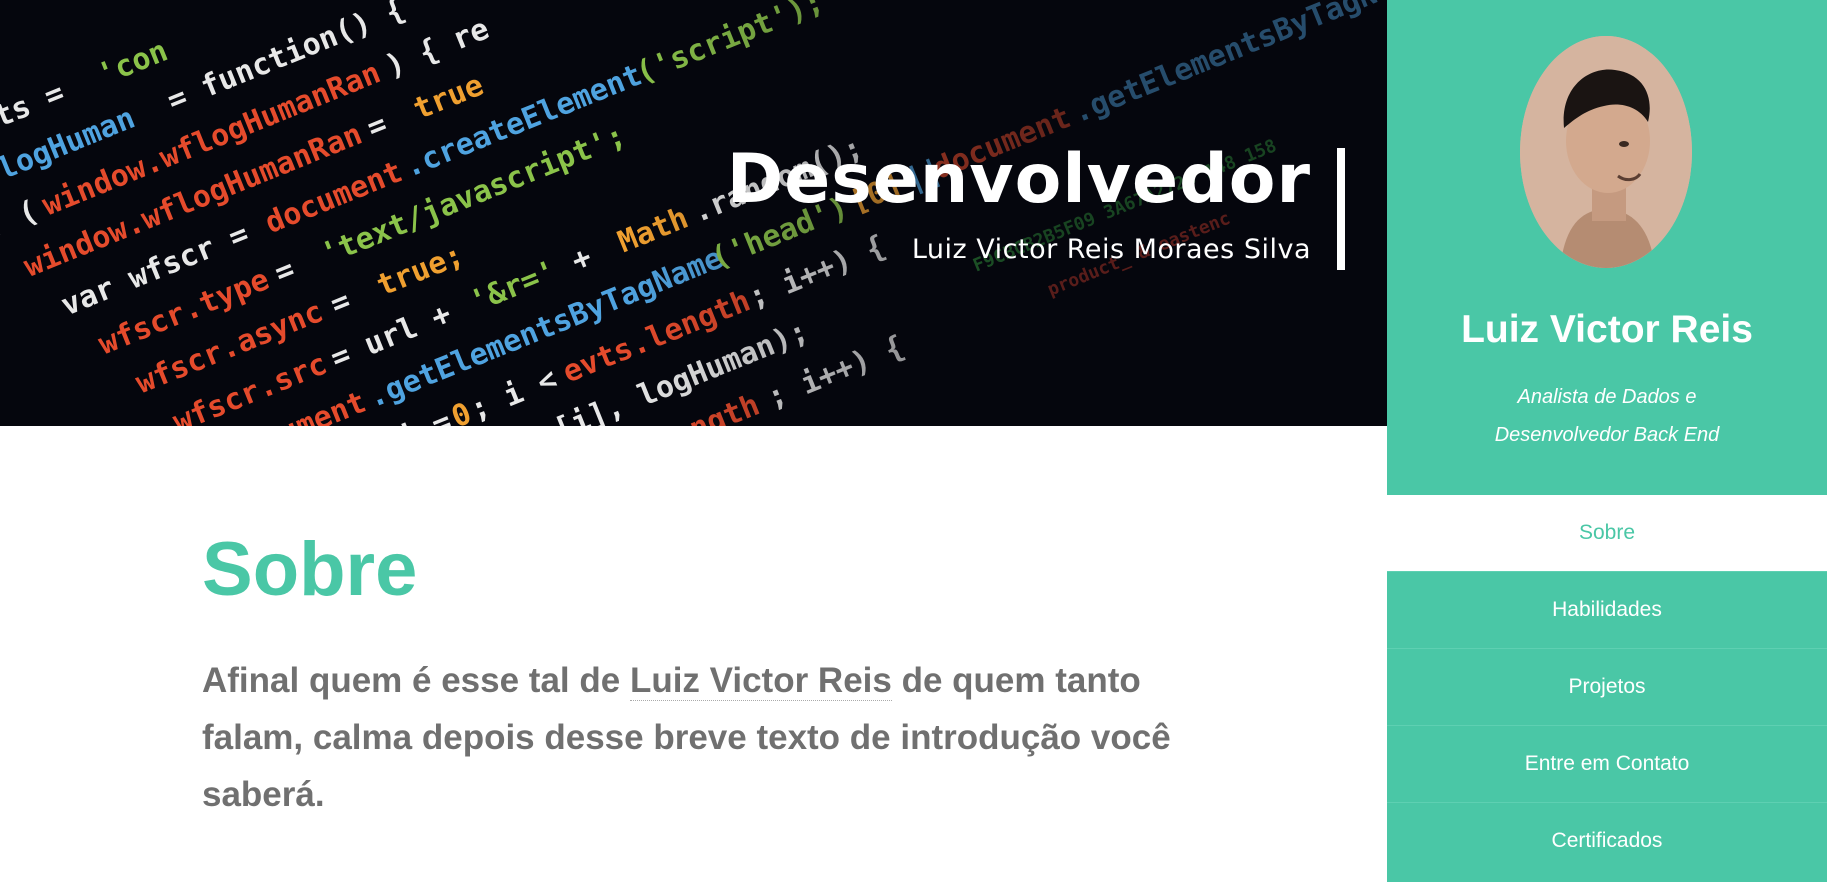 The image size is (1827, 882). Describe the element at coordinates (1607, 840) in the screenshot. I see `nav-item-certificados: Certificados` at that location.